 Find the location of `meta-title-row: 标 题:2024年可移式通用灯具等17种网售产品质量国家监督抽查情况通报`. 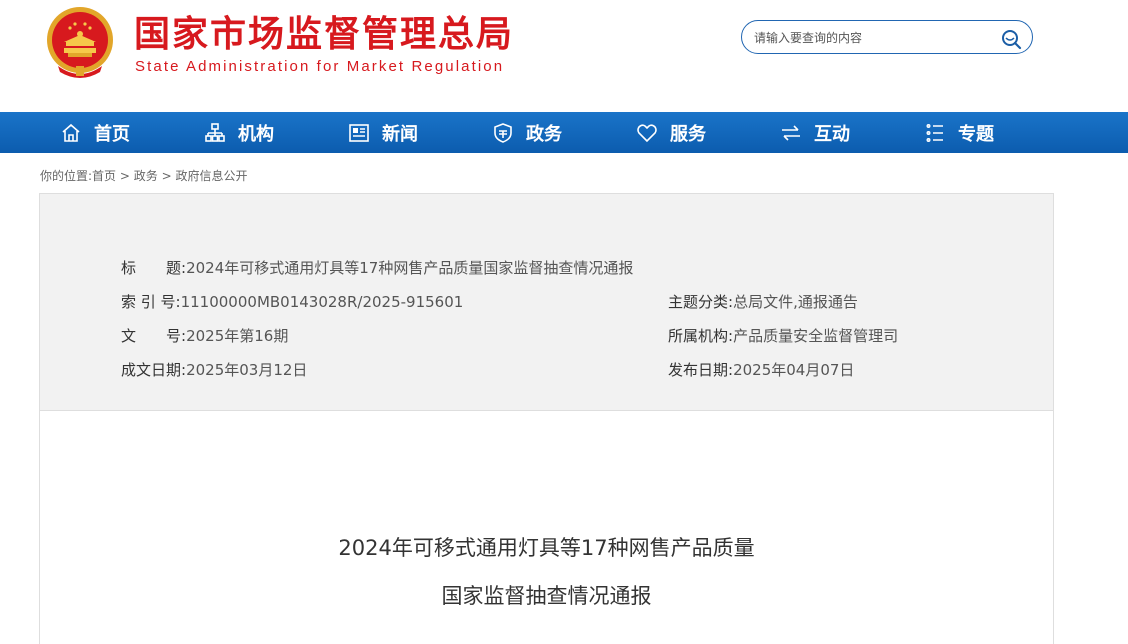

meta-title-row: 标 题:2024年可移式通用灯具等17种网售产品质量国家监督抽查情况通报 is located at coordinates (377, 268).